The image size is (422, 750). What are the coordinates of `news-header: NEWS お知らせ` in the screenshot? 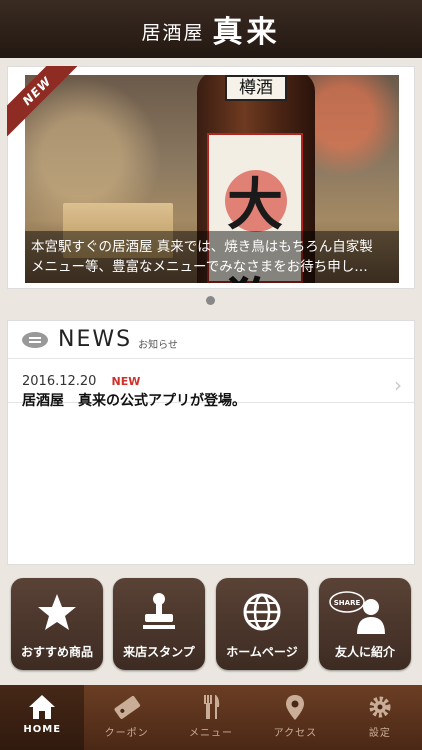 It's located at (211, 340).